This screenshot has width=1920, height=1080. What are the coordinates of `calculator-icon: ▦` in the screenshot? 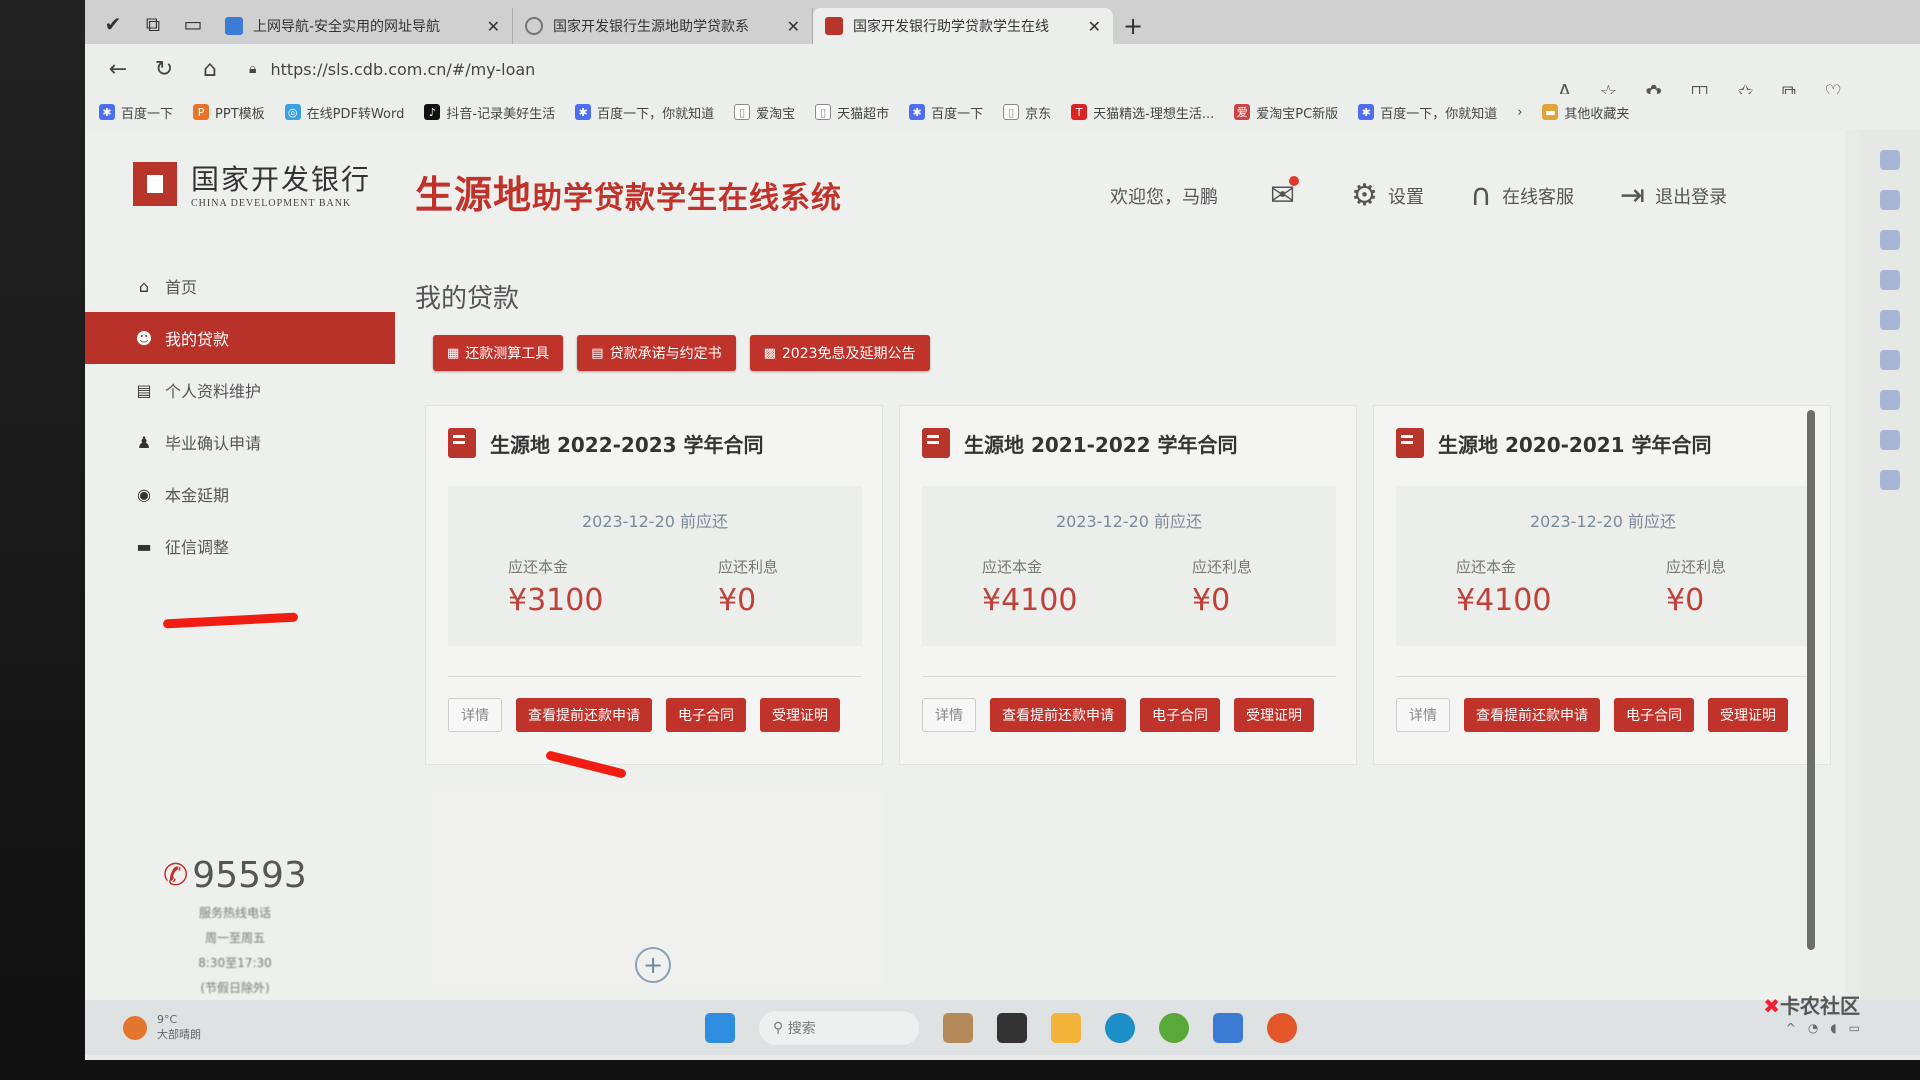 It's located at (453, 353).